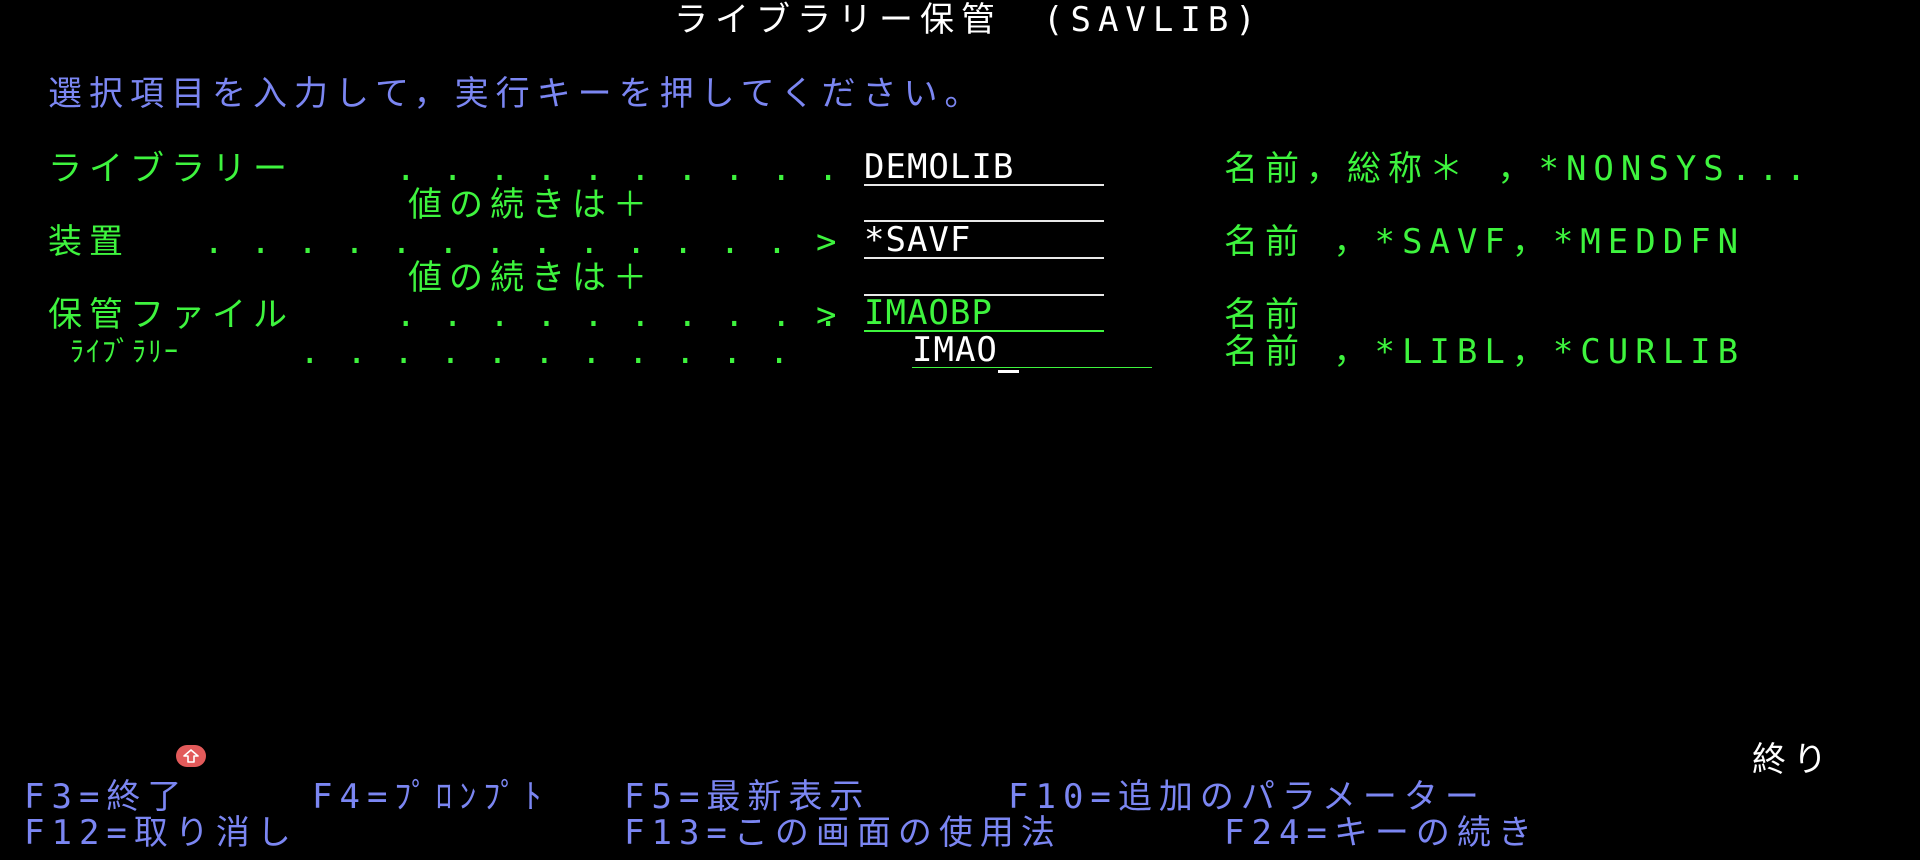 The width and height of the screenshot is (1920, 860). Describe the element at coordinates (984, 168) in the screenshot. I see `library-input: DEMOLIB` at that location.